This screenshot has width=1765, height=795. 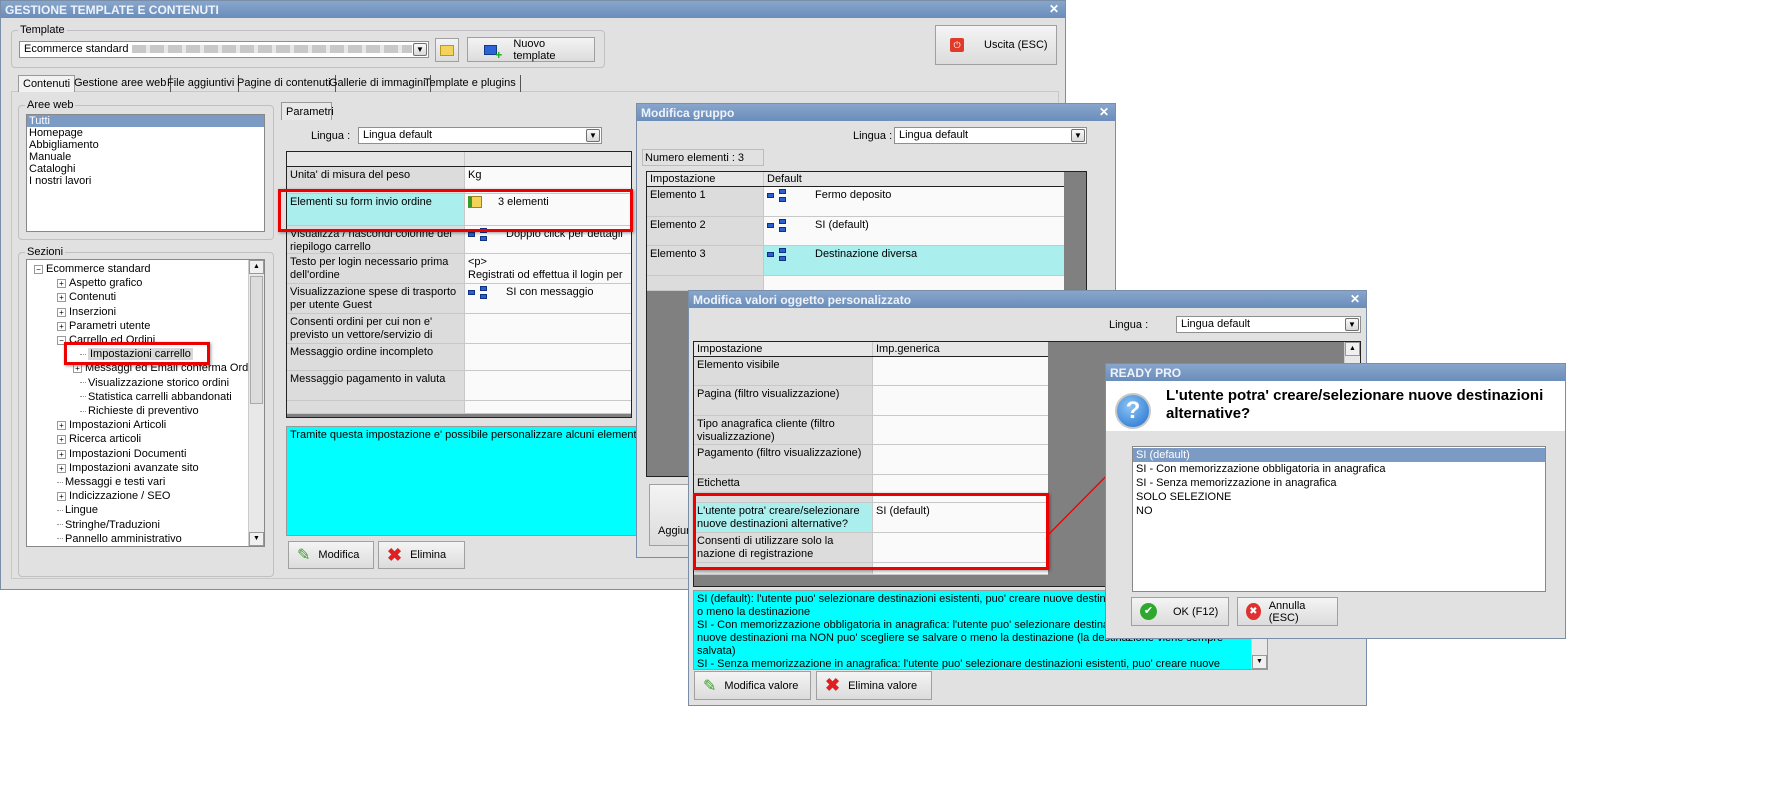 I want to click on question-icon: ?, so click(x=1133, y=411).